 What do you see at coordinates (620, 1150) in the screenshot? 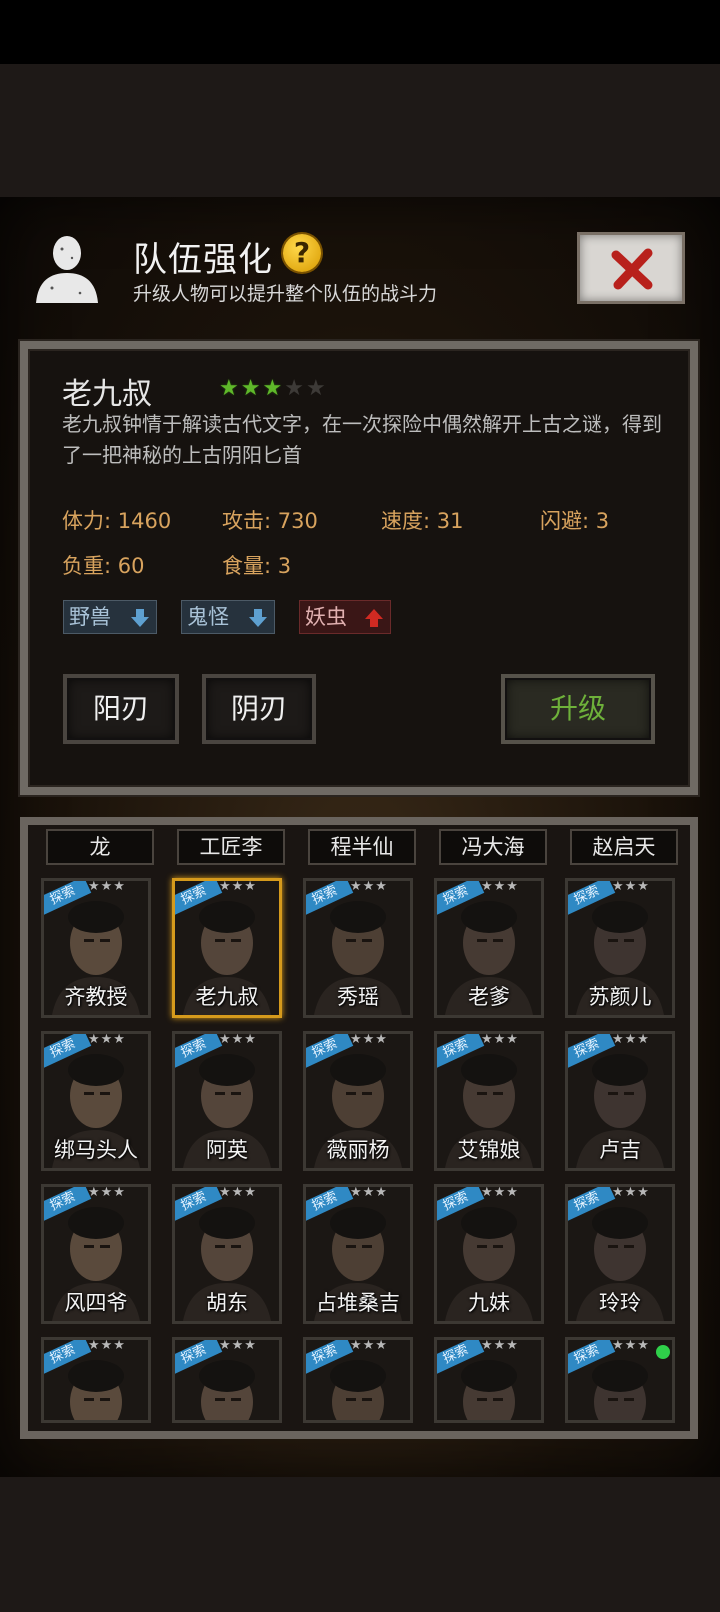
I see `hero-card-name: 卢吉` at bounding box center [620, 1150].